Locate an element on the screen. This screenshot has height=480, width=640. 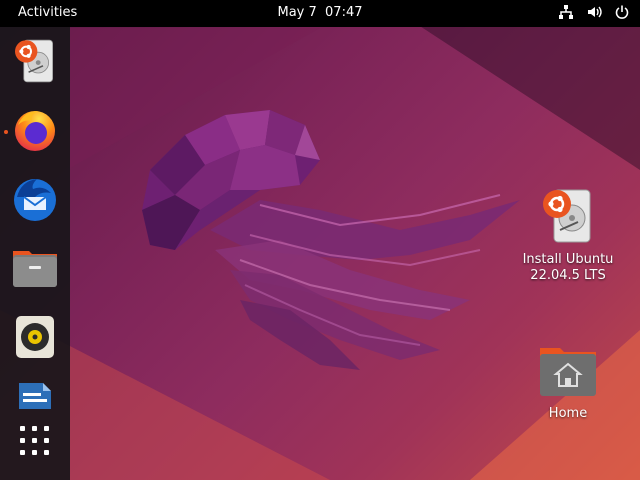
volume-icon is located at coordinates (594, 12).